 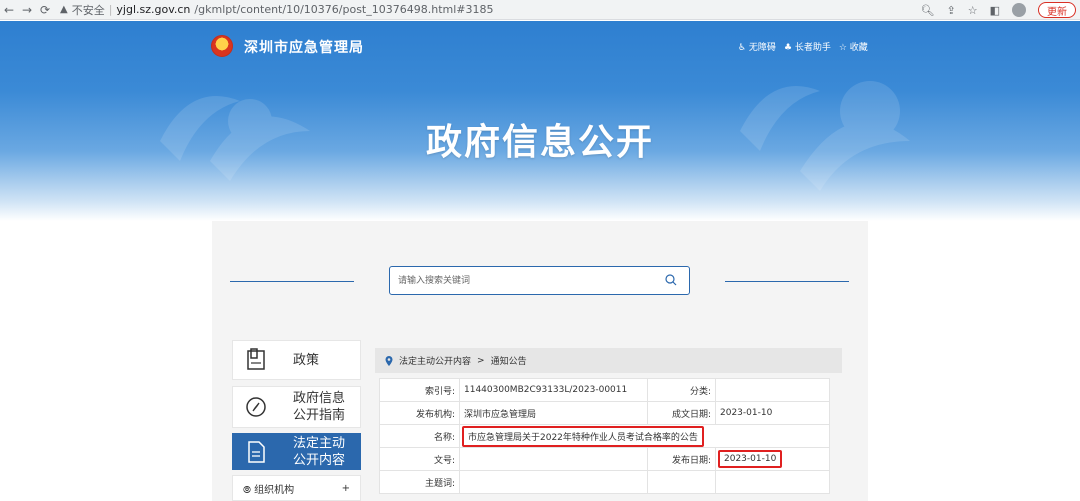 What do you see at coordinates (928, 10) in the screenshot?
I see `zoom-icon: 🔍︎` at bounding box center [928, 10].